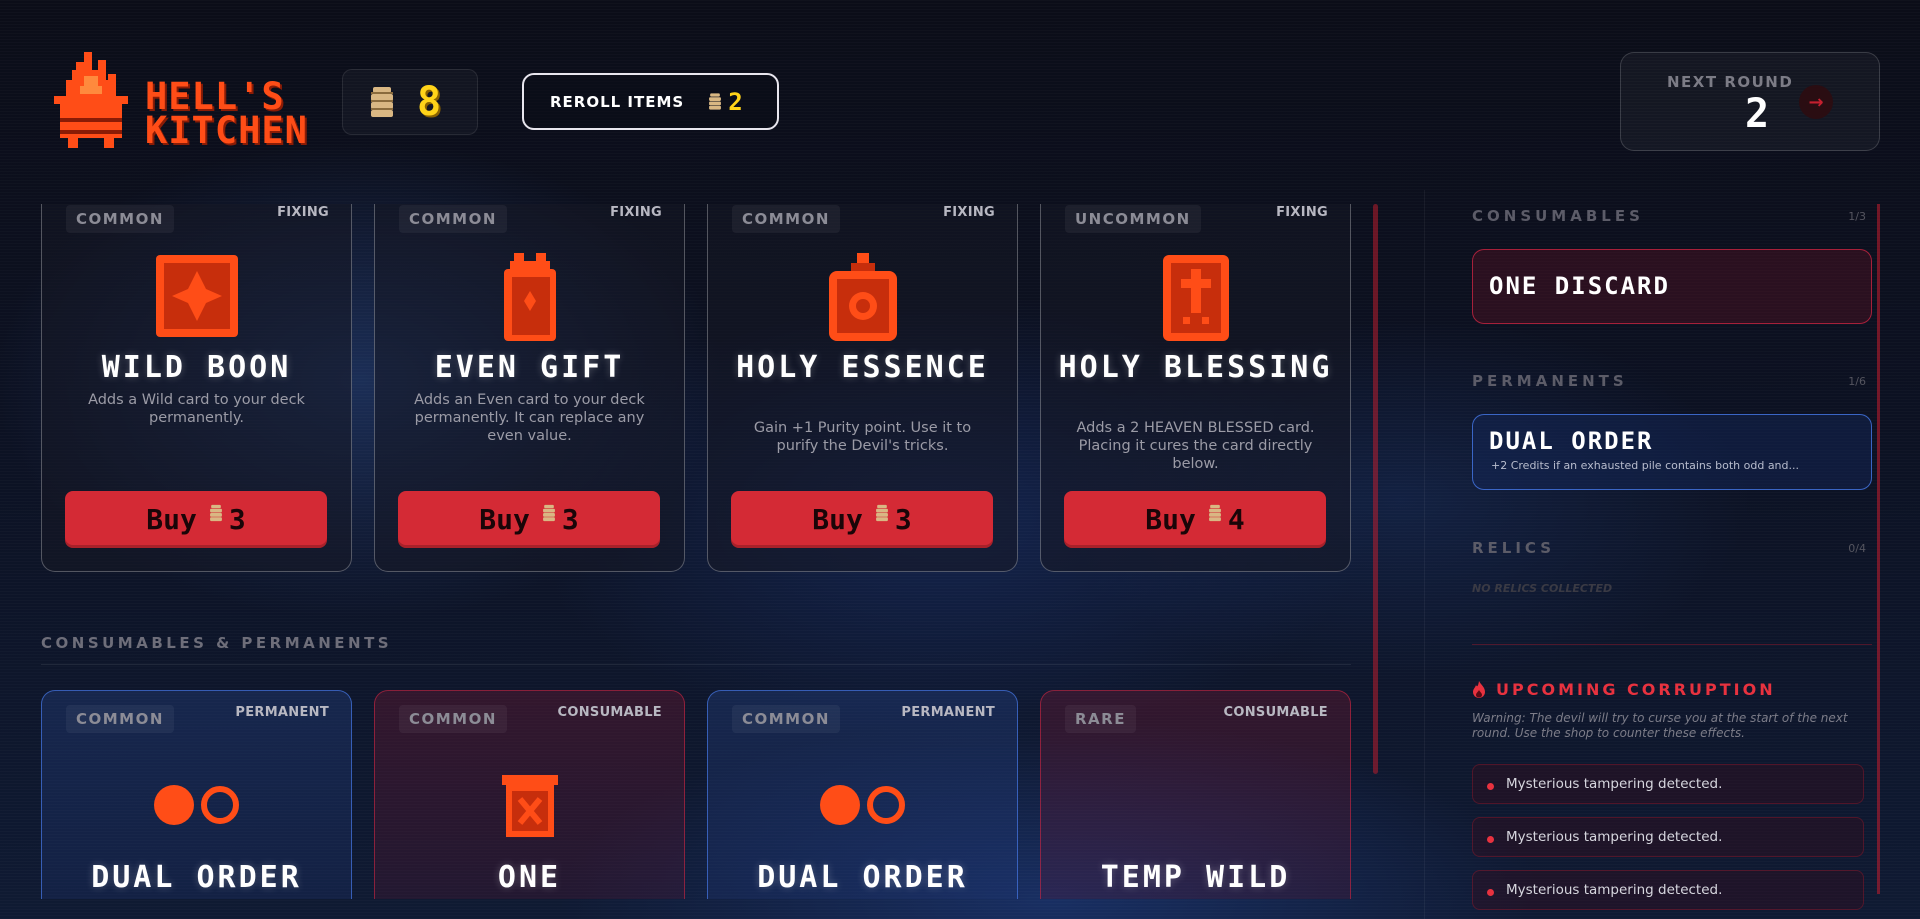 This screenshot has height=919, width=1920. Describe the element at coordinates (1195, 298) in the screenshot. I see `cross-card-icon` at that location.